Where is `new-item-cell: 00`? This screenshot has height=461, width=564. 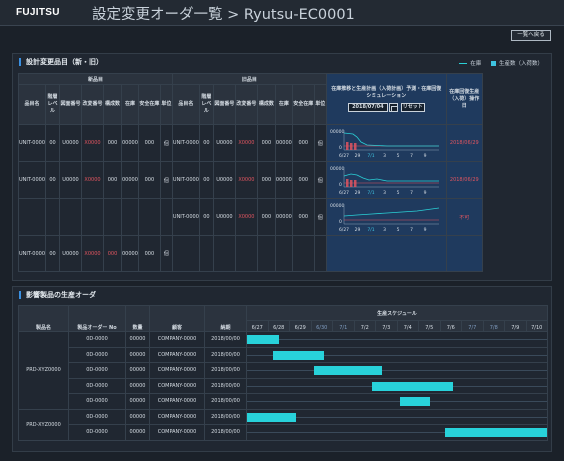 new-item-cell: 00 is located at coordinates (52, 253).